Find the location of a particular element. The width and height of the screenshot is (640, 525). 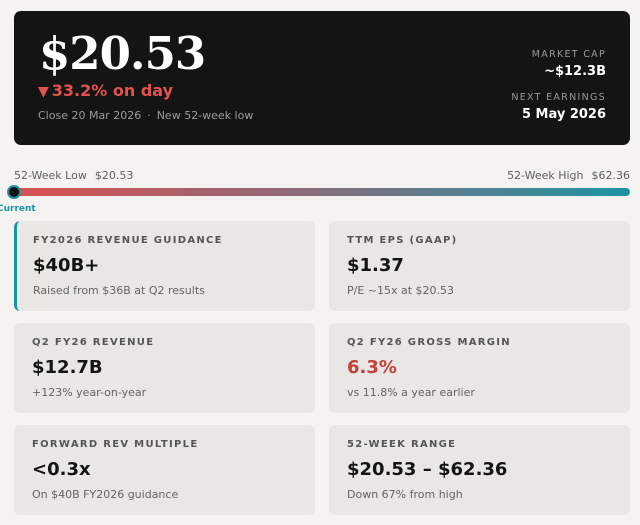

card-label: TTM EPS (GAAP) is located at coordinates (402, 240).